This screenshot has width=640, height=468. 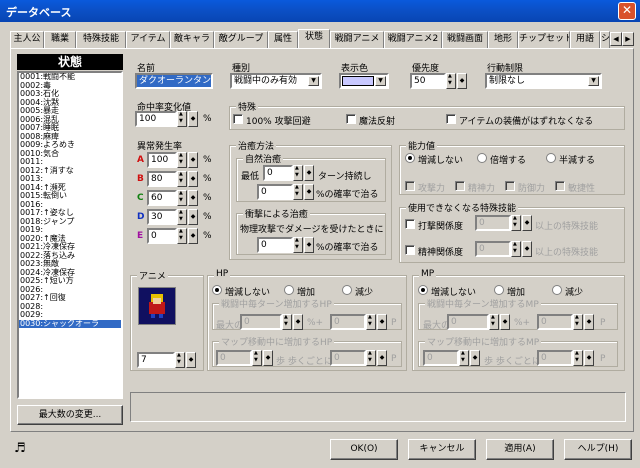 What do you see at coordinates (298, 245) in the screenshot?
I see `shock-rate-spinner` at bounding box center [298, 245].